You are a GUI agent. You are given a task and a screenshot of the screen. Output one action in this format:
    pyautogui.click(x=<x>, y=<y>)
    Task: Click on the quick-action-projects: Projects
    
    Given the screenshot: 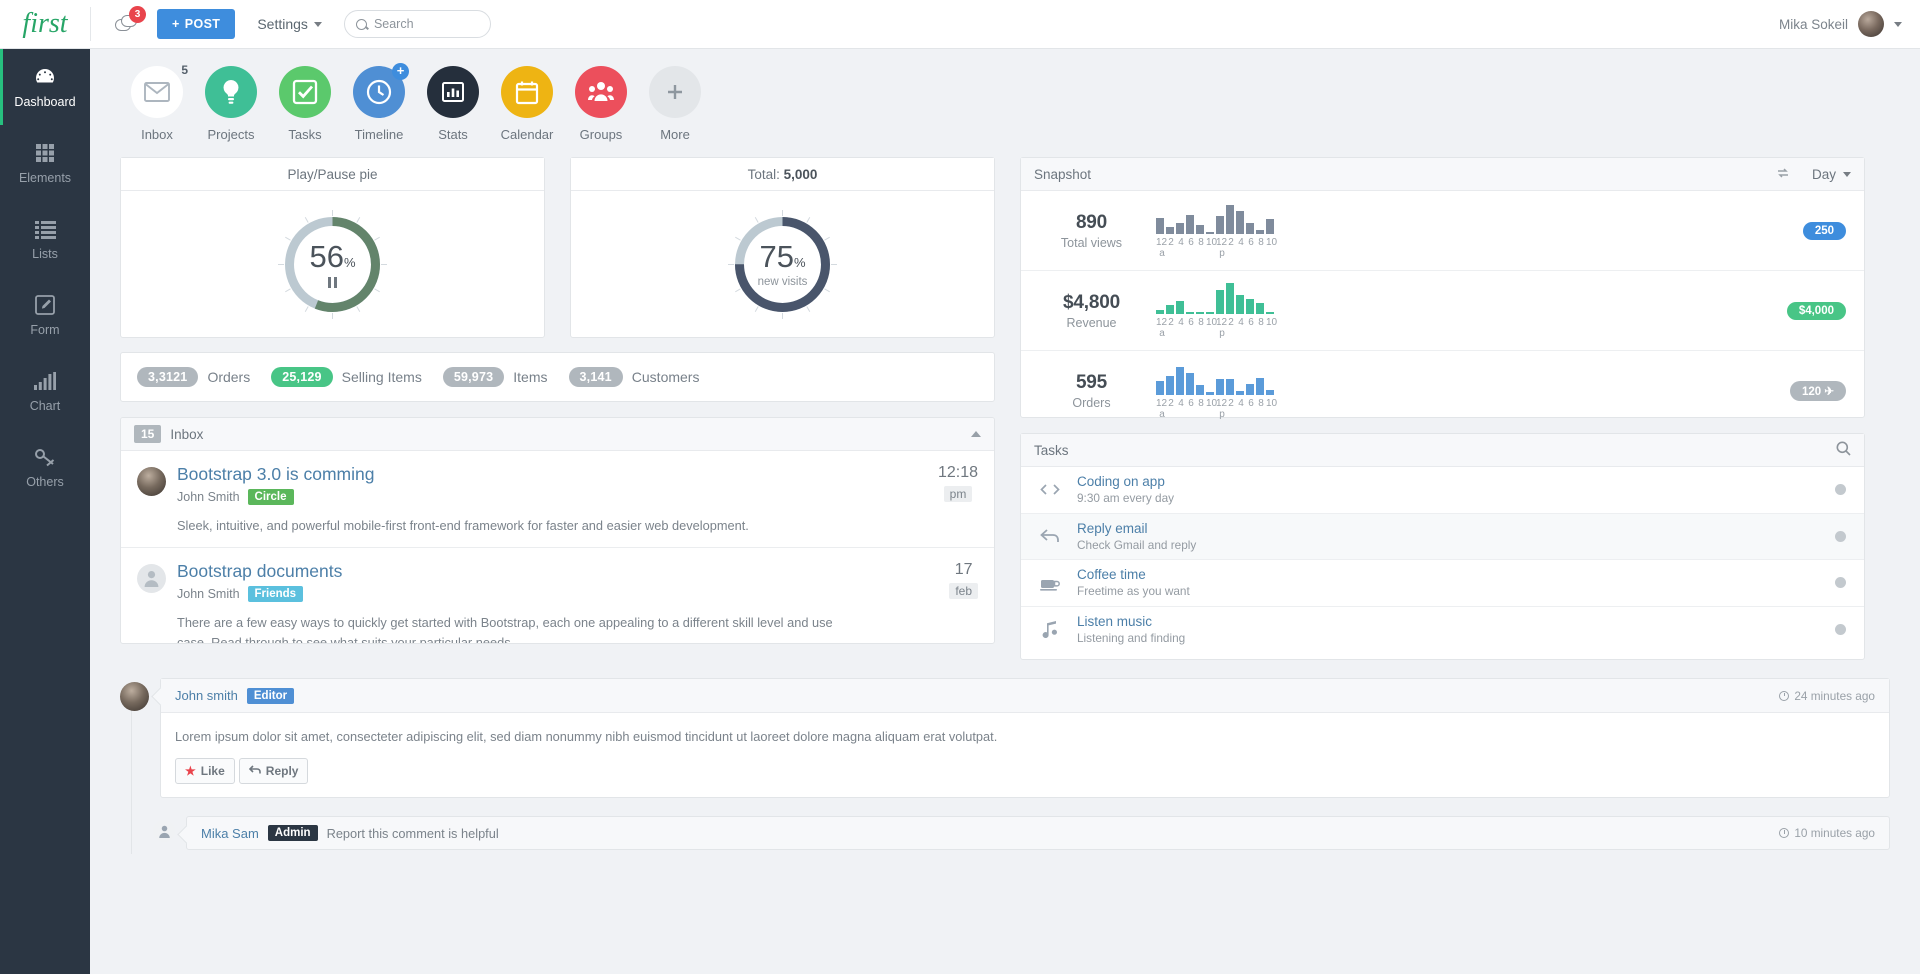 What is the action you would take?
    pyautogui.click(x=231, y=104)
    